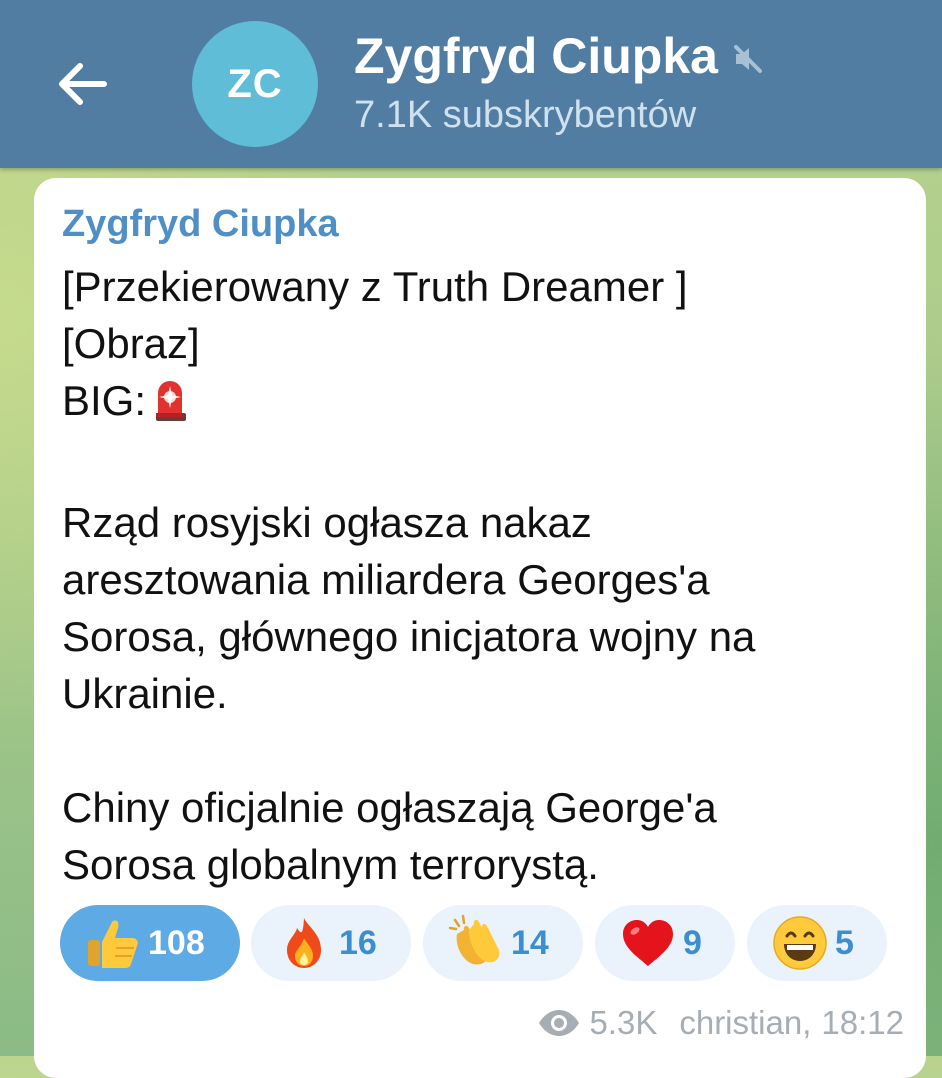 This screenshot has width=942, height=1078. I want to click on message-line: BIG:, so click(480, 404).